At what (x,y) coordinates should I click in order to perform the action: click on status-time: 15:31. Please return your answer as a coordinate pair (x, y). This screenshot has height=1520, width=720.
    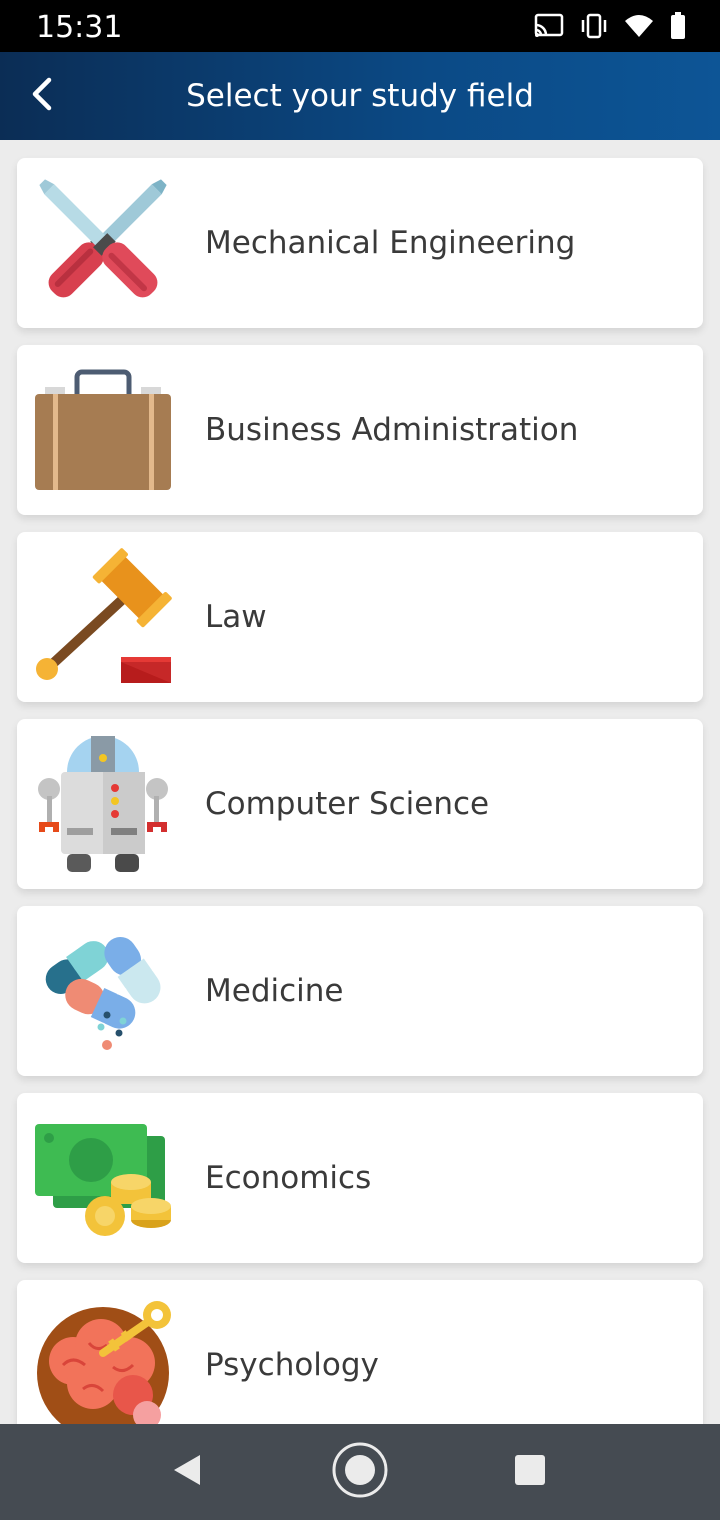
    Looking at the image, I should click on (79, 27).